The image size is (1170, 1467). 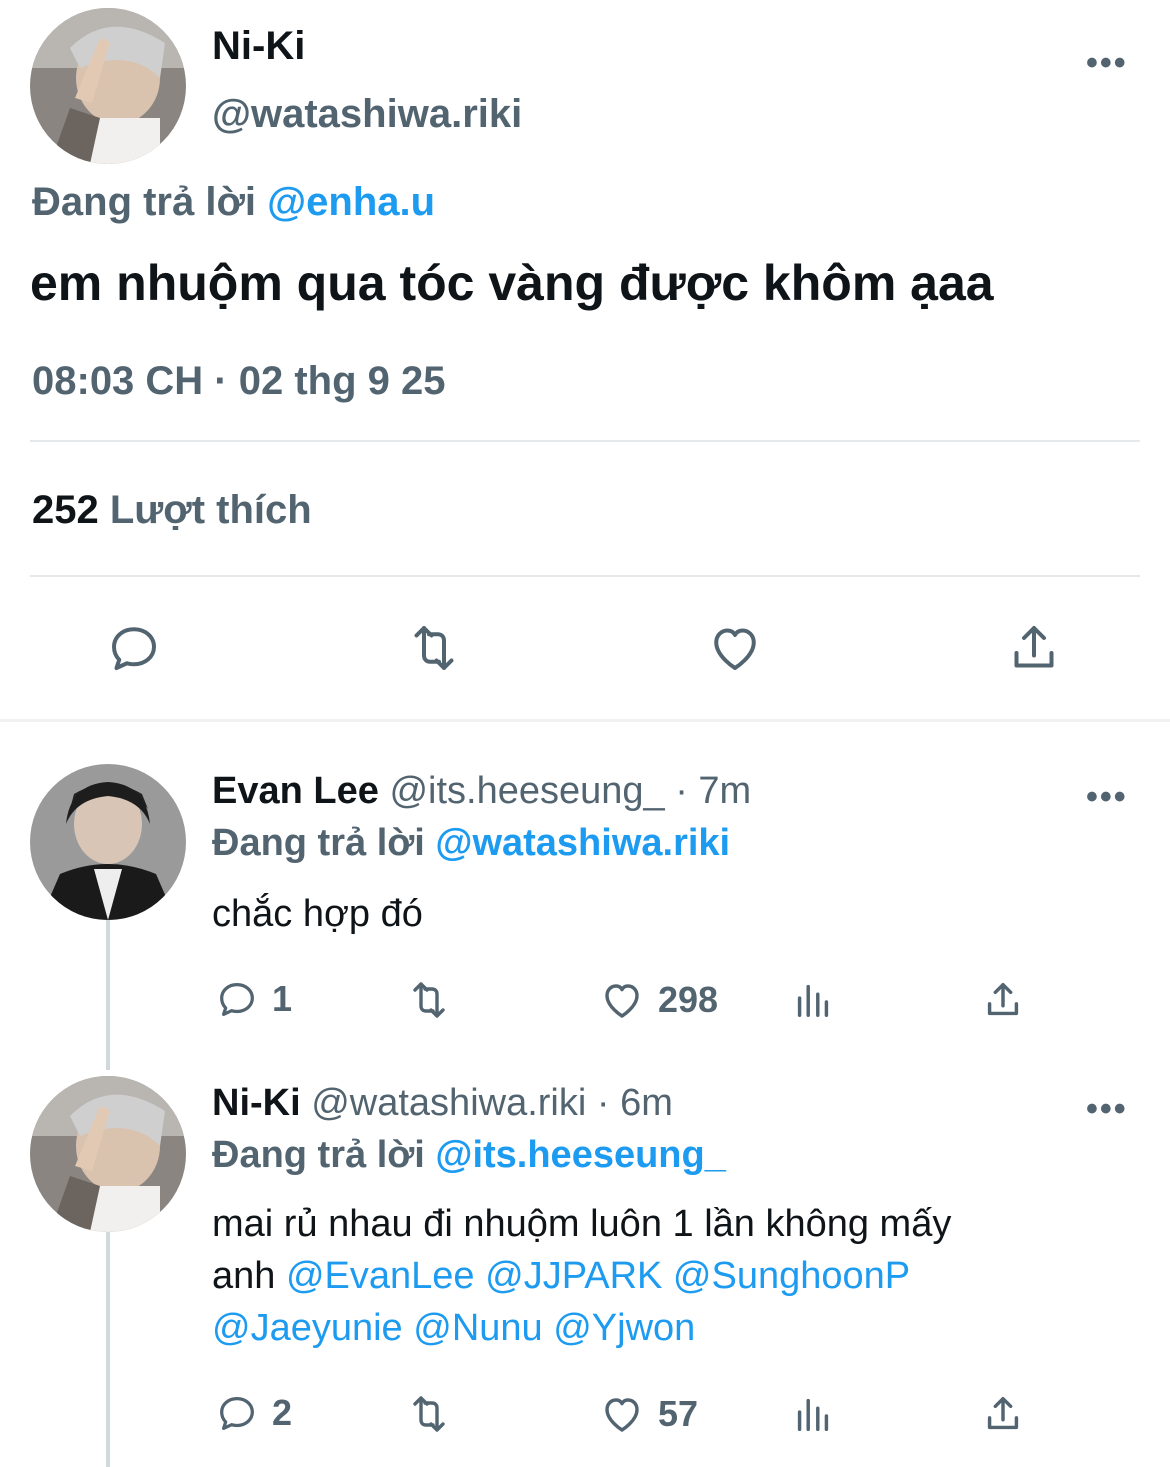 What do you see at coordinates (678, 1413) in the screenshot?
I see `like-count: 57` at bounding box center [678, 1413].